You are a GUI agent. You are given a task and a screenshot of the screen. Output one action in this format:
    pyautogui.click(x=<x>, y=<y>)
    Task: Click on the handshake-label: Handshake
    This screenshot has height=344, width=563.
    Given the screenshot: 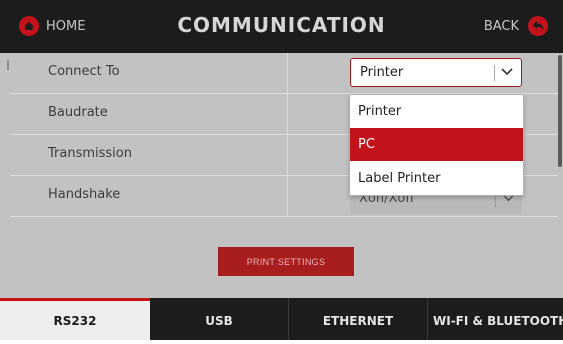 What is the action you would take?
    pyautogui.click(x=84, y=194)
    